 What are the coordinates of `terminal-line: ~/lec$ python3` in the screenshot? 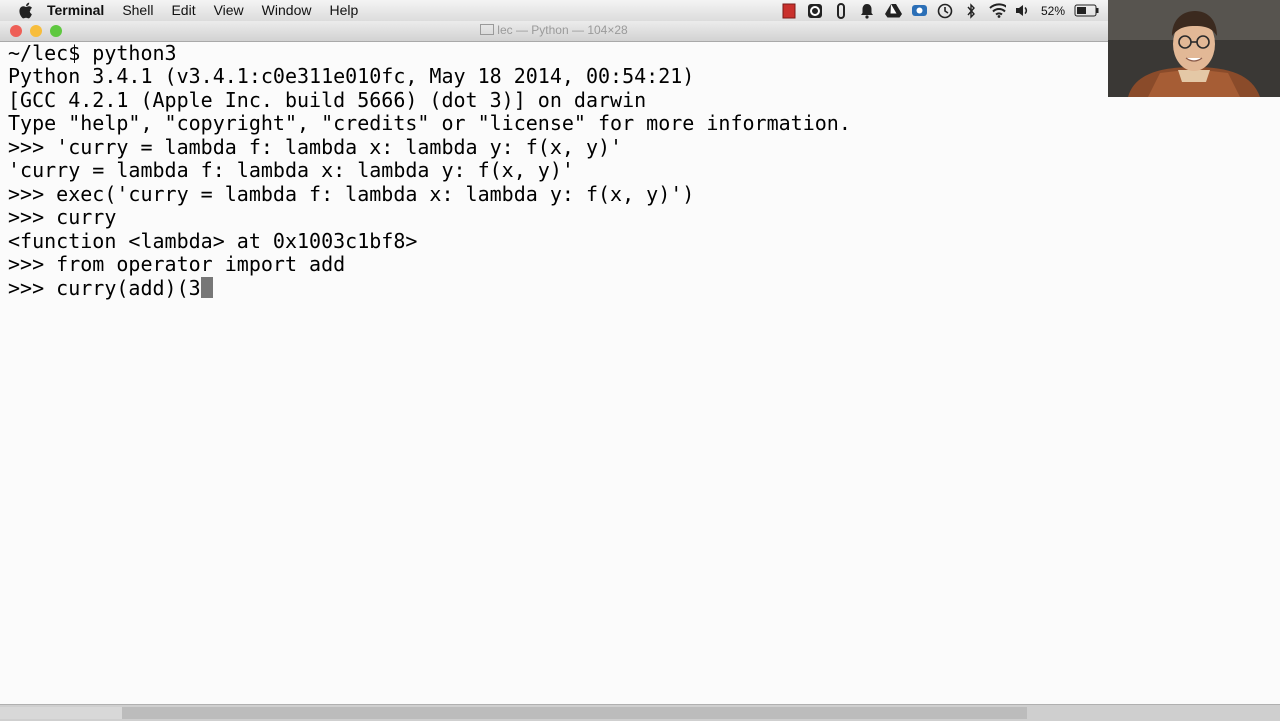 It's located at (92, 53).